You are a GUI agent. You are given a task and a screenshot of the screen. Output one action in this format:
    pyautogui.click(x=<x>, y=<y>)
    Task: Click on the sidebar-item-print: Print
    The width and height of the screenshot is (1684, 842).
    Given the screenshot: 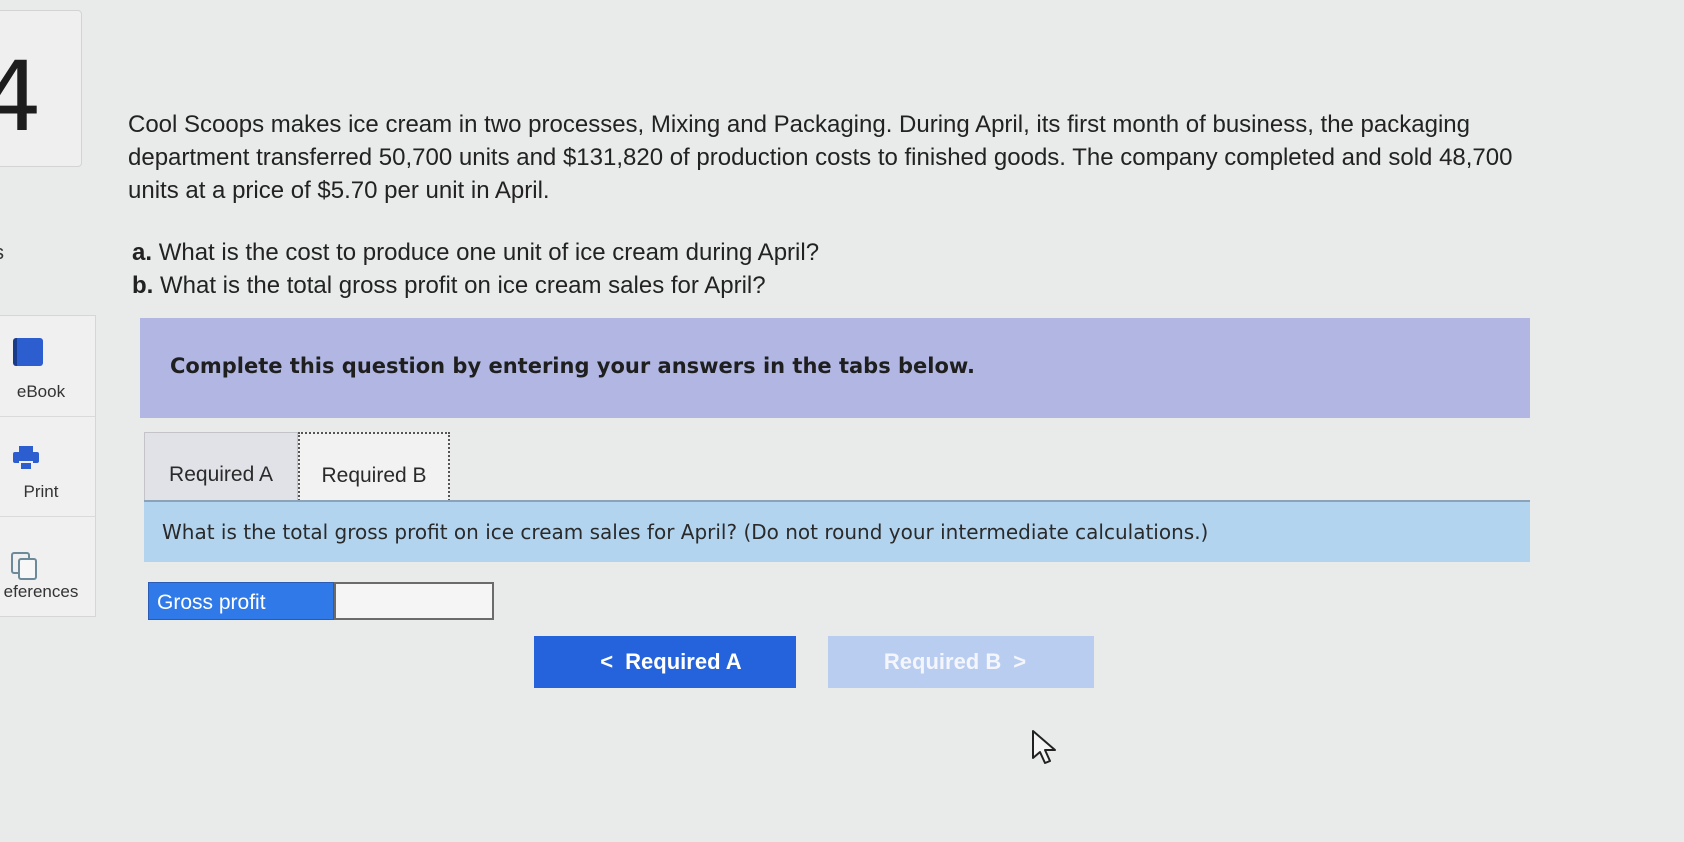 What is the action you would take?
    pyautogui.click(x=47, y=466)
    